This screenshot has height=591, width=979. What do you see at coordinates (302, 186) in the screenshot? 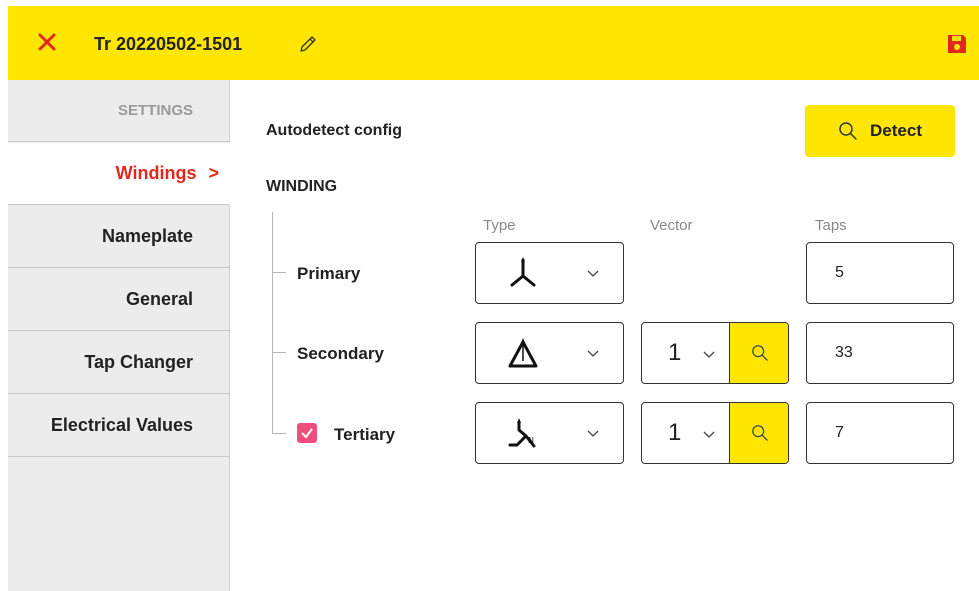
I see `section-title-winding: WINDING` at bounding box center [302, 186].